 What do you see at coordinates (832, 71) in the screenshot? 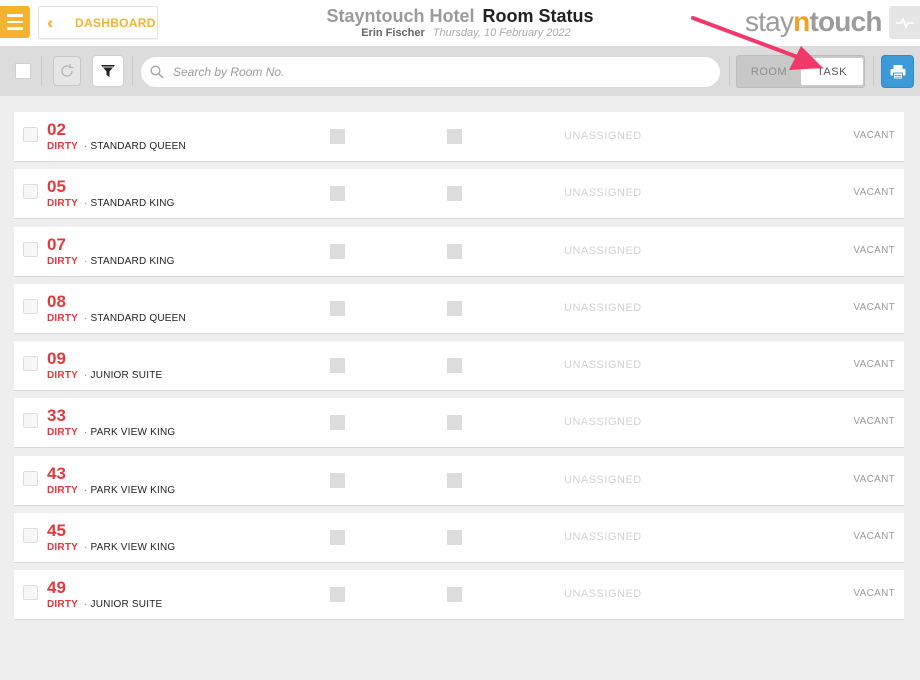
I see `toggle-task: TASK` at bounding box center [832, 71].